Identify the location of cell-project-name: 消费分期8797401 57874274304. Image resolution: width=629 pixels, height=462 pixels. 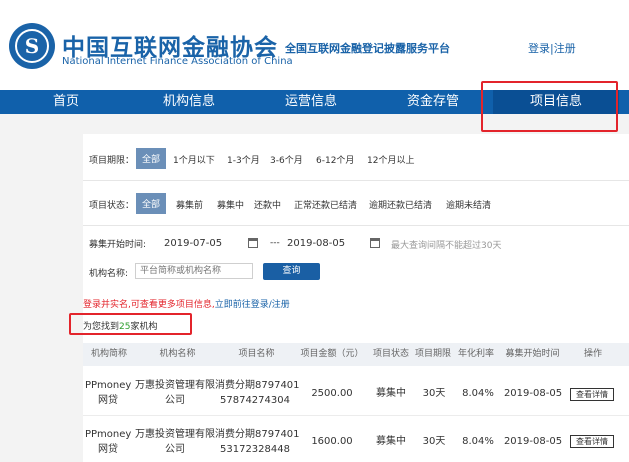
(257, 393).